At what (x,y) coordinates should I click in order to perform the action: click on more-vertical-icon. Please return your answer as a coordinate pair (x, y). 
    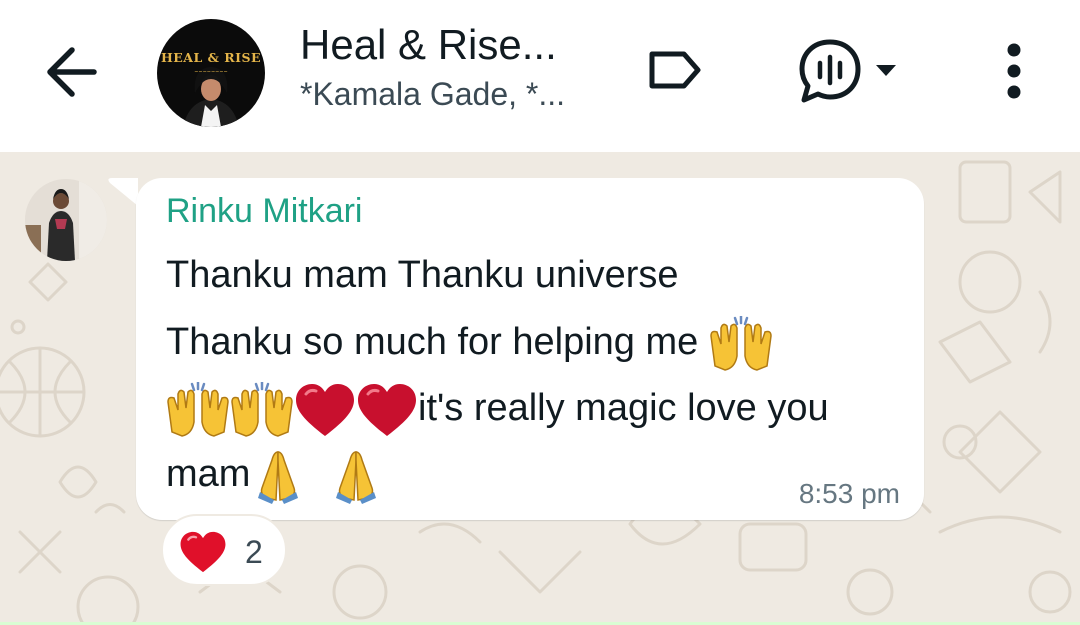
    Looking at the image, I should click on (1014, 71).